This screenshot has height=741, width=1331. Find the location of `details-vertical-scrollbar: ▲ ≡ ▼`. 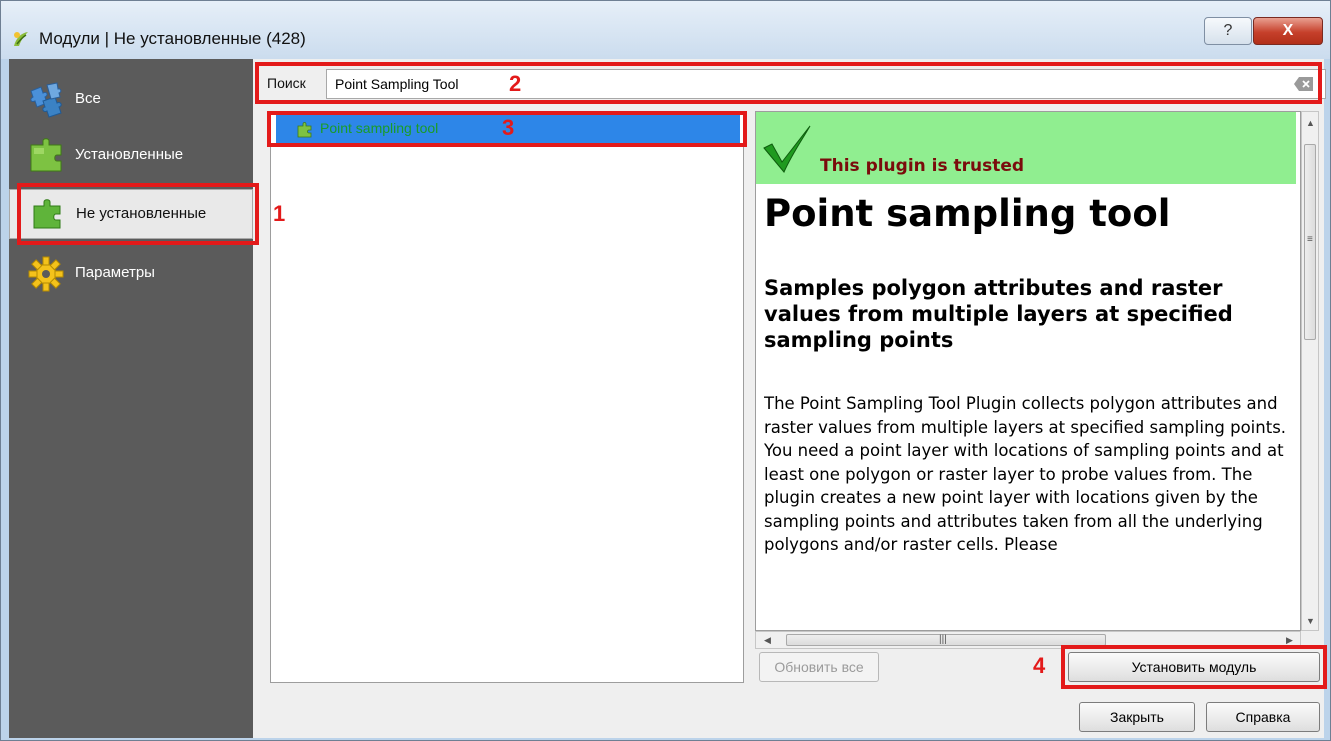

details-vertical-scrollbar: ▲ ≡ ▼ is located at coordinates (1310, 371).